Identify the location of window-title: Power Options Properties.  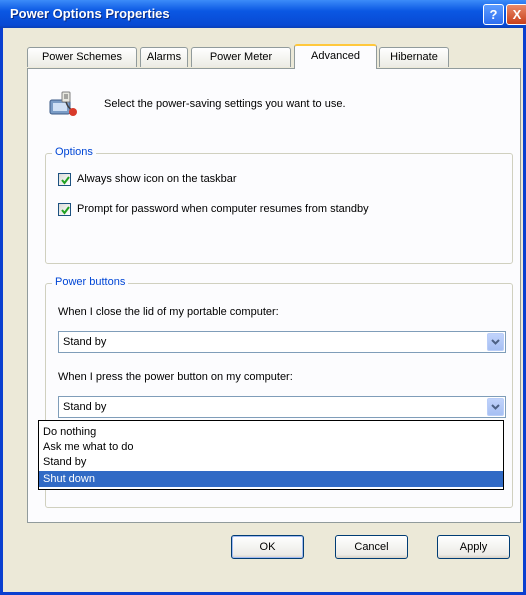
(90, 13).